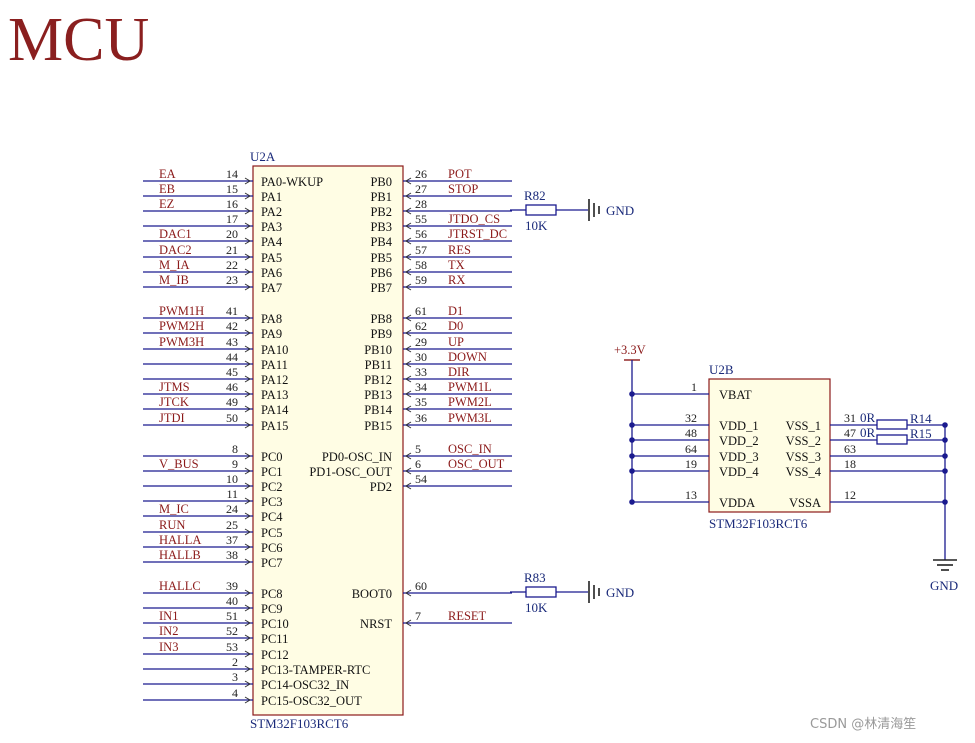 This screenshot has height=743, width=975. I want to click on pin-number: 6, so click(418, 464).